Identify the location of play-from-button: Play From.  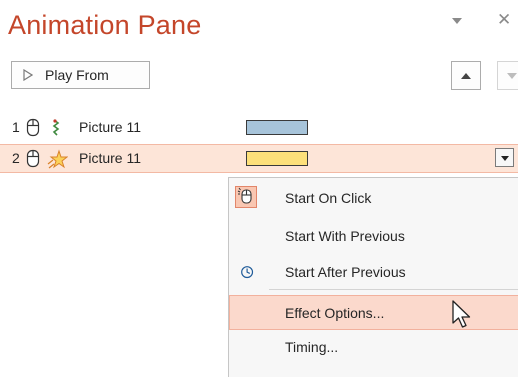
(80, 75).